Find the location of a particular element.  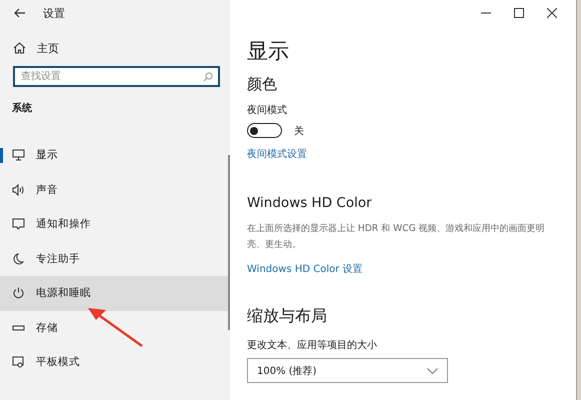

nav-item: 电源和睡眠 is located at coordinates (115, 293).